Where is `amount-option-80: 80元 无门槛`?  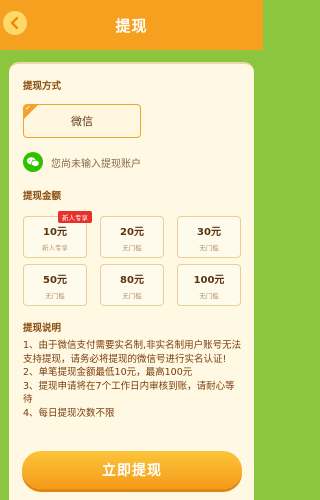
amount-option-80: 80元 无门槛 is located at coordinates (132, 285).